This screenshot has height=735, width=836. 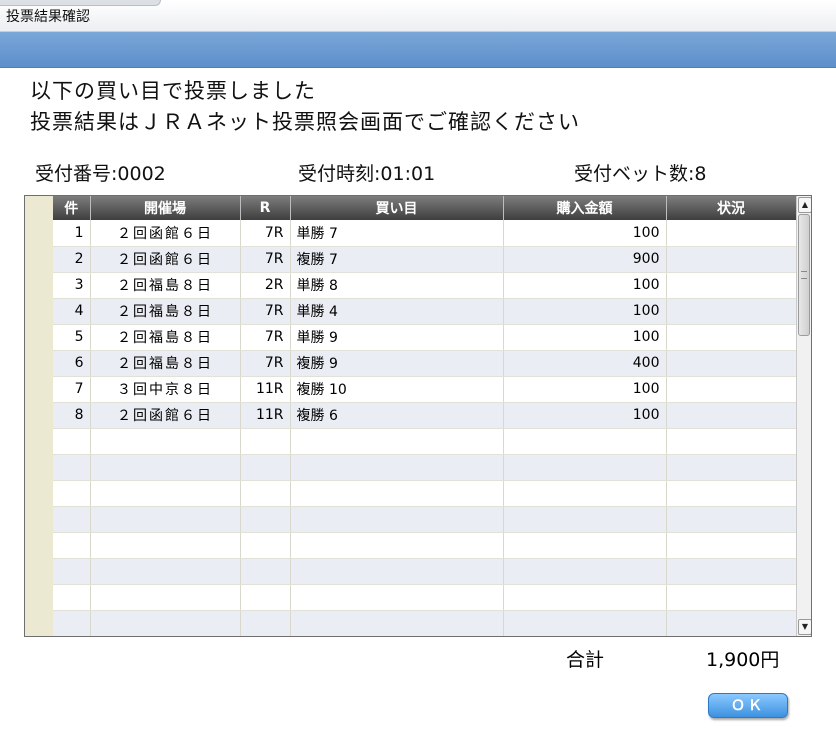 I want to click on cell-number: 5, so click(x=72, y=337).